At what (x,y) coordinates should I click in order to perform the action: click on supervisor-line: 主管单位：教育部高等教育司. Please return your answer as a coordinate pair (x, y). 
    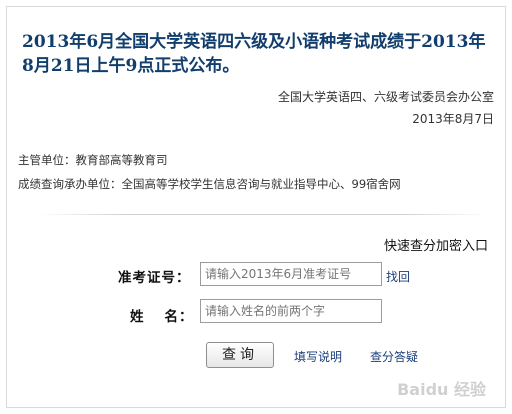
    Looking at the image, I should click on (93, 160).